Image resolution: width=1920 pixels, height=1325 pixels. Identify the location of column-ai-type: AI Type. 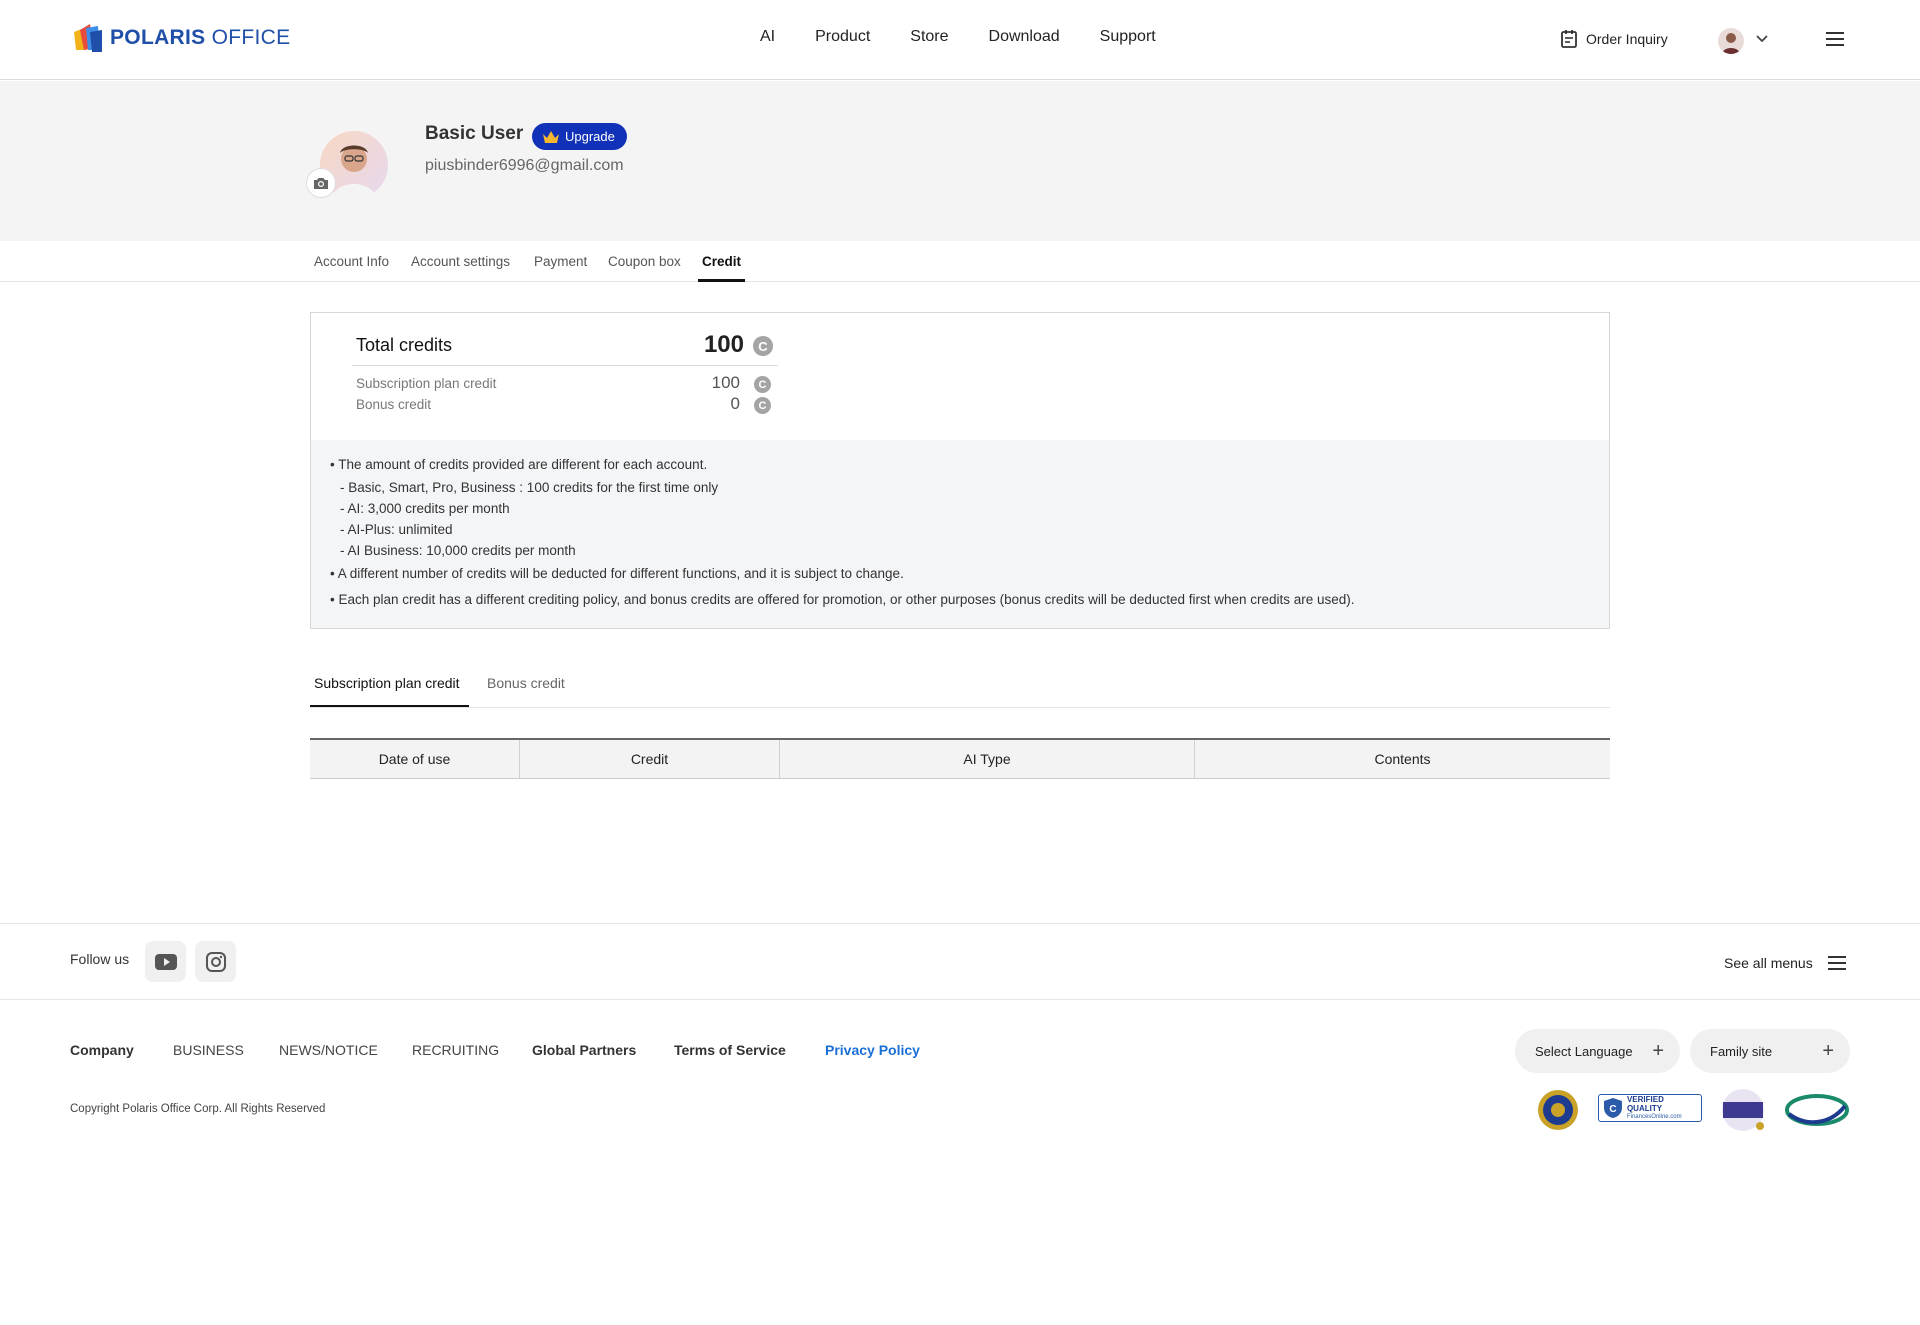
(987, 759).